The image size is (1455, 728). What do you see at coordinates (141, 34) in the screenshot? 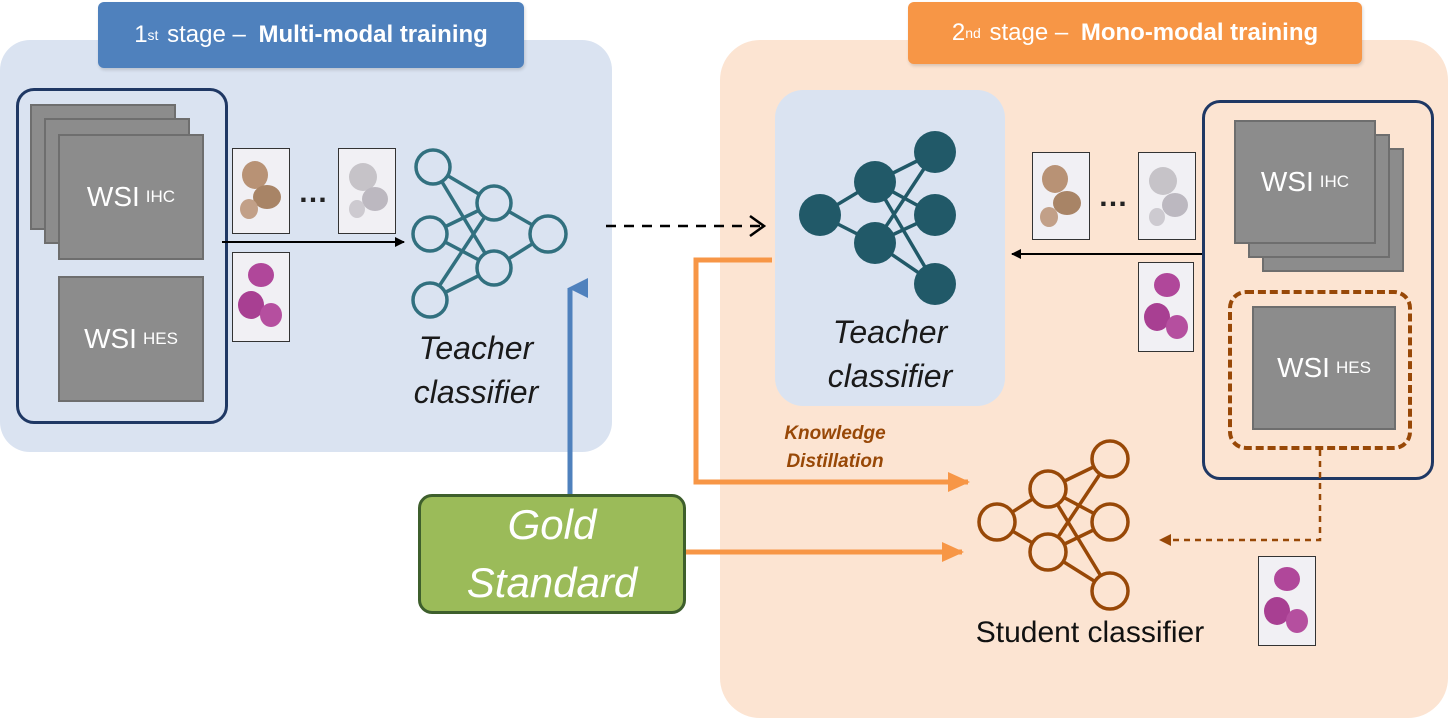
I see `stage1-number: 1` at bounding box center [141, 34].